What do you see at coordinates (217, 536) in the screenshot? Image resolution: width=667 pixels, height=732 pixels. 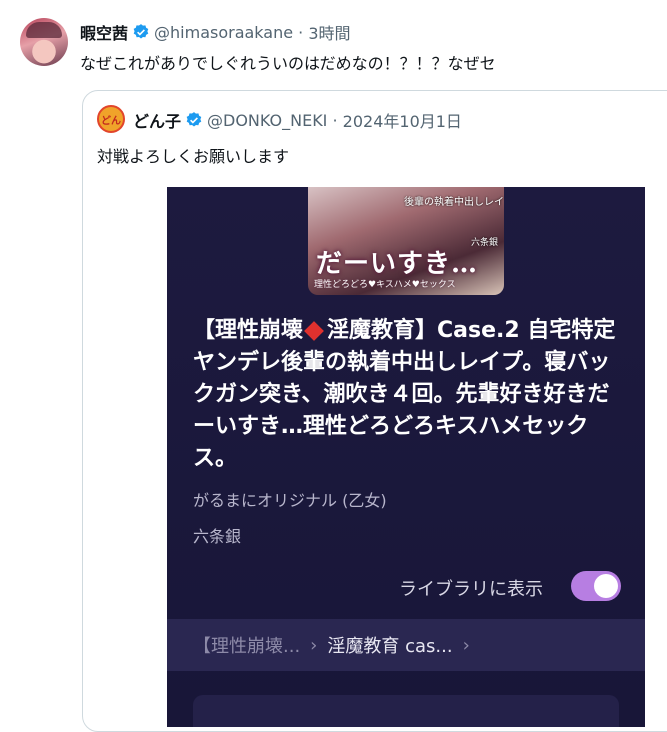 I see `work-author: 六条銀` at bounding box center [217, 536].